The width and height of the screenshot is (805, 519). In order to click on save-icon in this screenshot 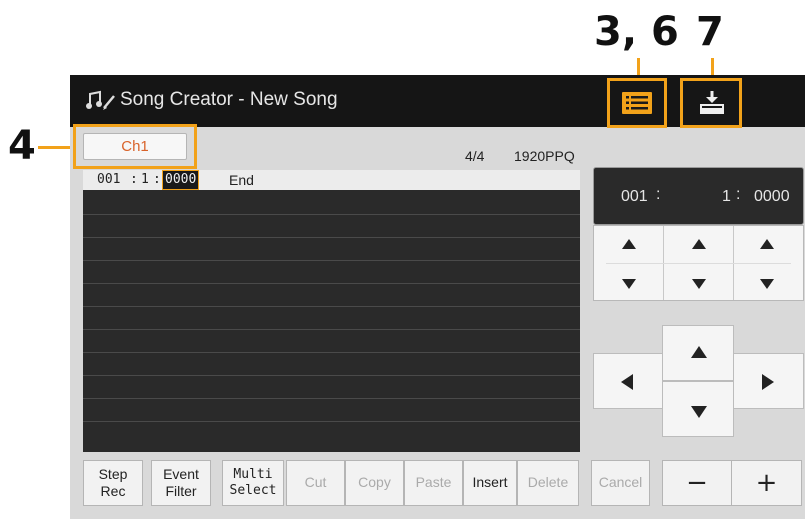, I will do `click(712, 102)`.